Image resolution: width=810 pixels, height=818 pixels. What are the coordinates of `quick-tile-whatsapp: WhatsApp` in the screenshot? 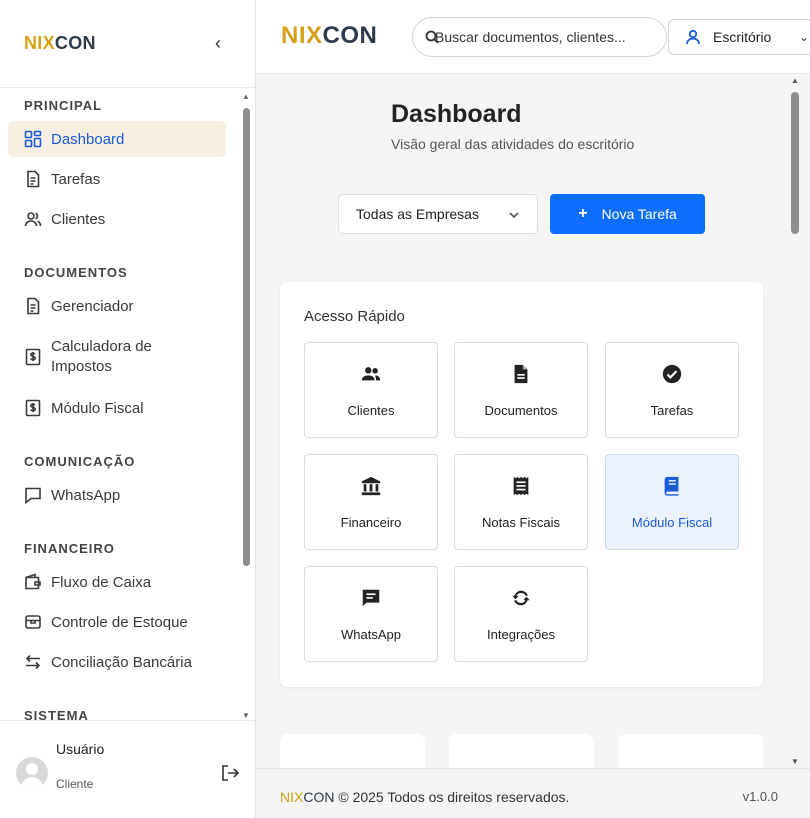 It's located at (371, 614).